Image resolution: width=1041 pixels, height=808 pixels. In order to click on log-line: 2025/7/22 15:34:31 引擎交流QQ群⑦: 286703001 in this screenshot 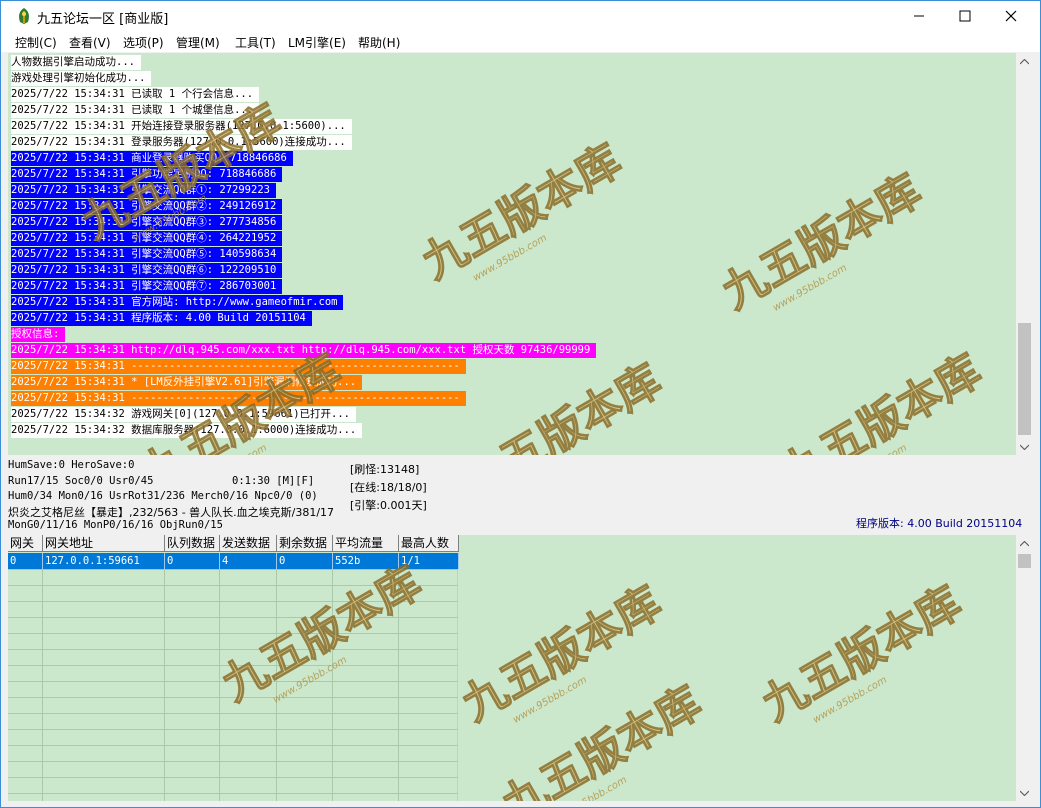, I will do `click(147, 286)`.